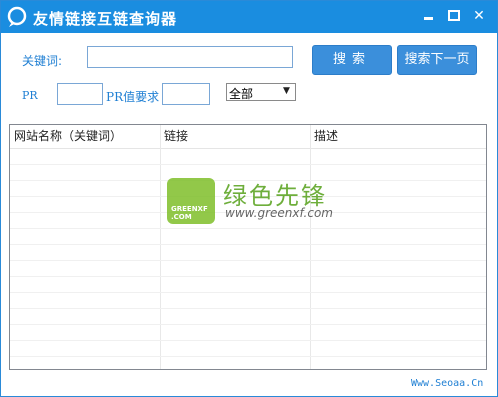 Image resolution: width=498 pixels, height=397 pixels. What do you see at coordinates (190, 57) in the screenshot?
I see `keyword-input` at bounding box center [190, 57].